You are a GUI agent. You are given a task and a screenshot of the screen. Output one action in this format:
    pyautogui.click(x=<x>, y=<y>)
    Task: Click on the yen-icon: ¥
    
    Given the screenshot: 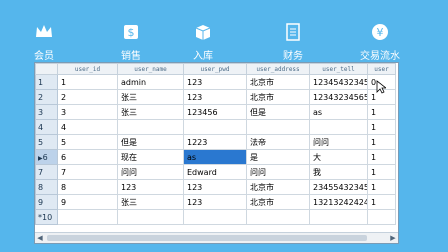 What is the action you would take?
    pyautogui.click(x=380, y=32)
    